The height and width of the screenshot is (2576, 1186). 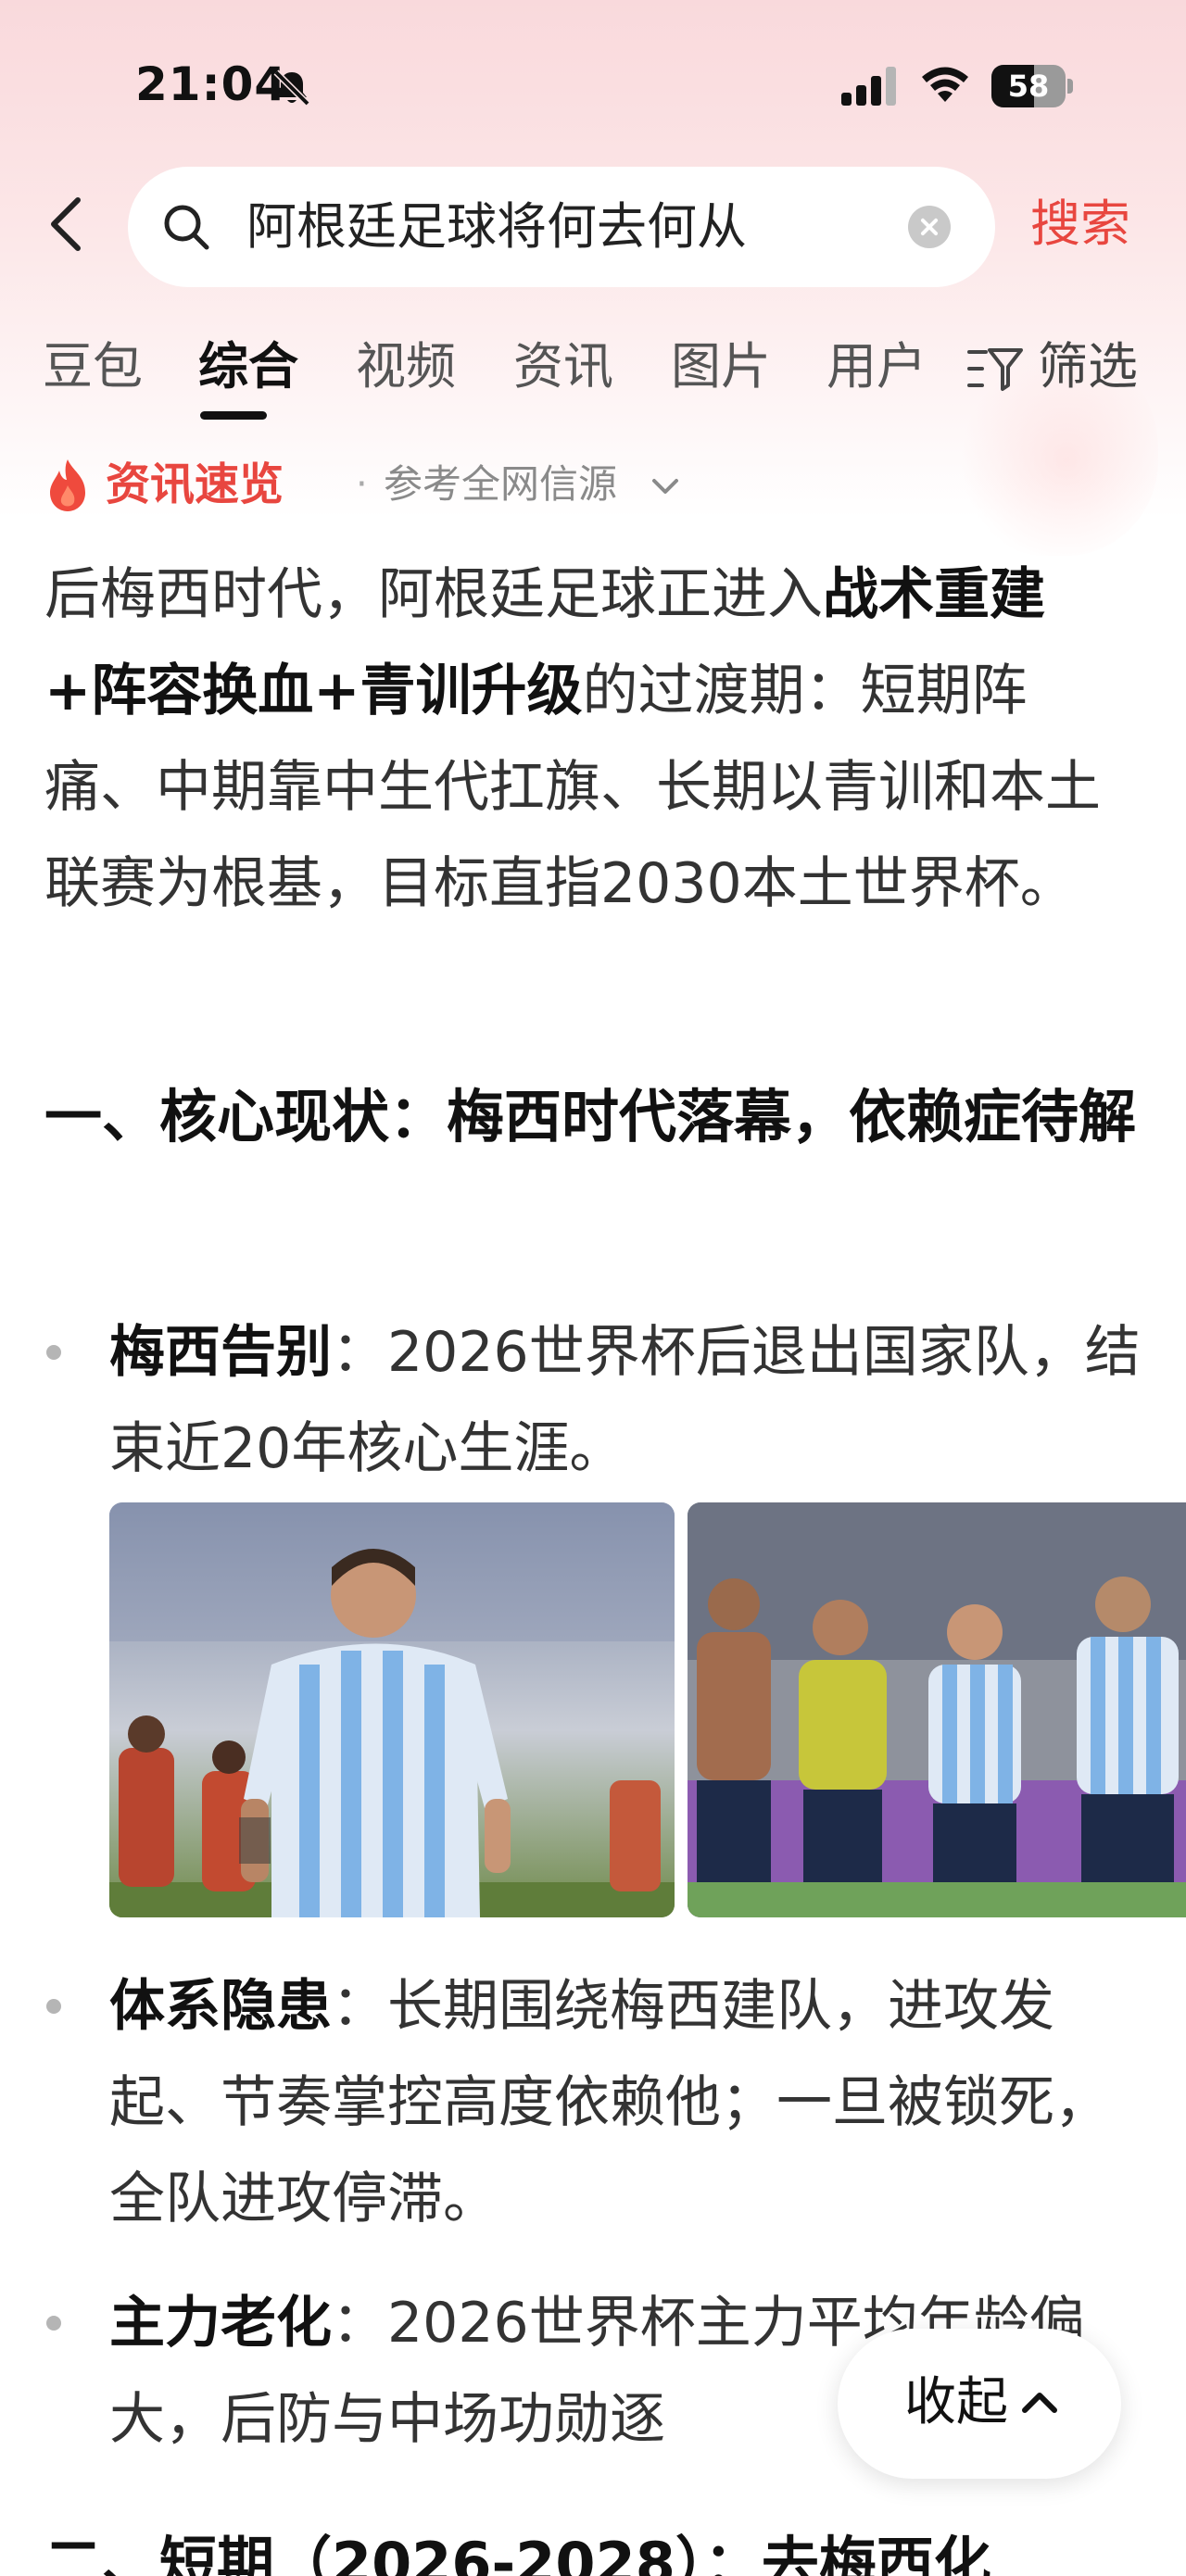 What do you see at coordinates (291, 88) in the screenshot?
I see `bell-muted-icon` at bounding box center [291, 88].